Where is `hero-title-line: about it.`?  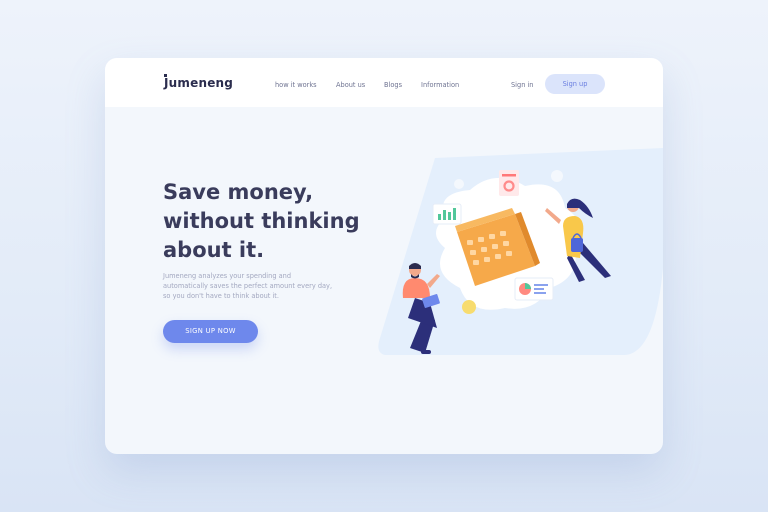
hero-title-line: about it. is located at coordinates (214, 250).